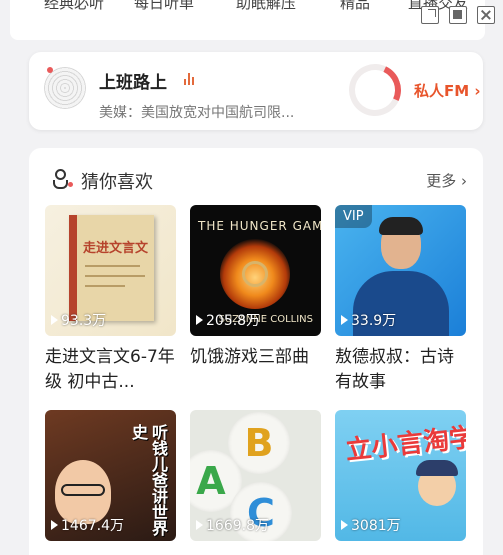 The height and width of the screenshot is (555, 503). Describe the element at coordinates (249, 357) in the screenshot. I see `album-title: 饥饿游戏三部曲` at that location.